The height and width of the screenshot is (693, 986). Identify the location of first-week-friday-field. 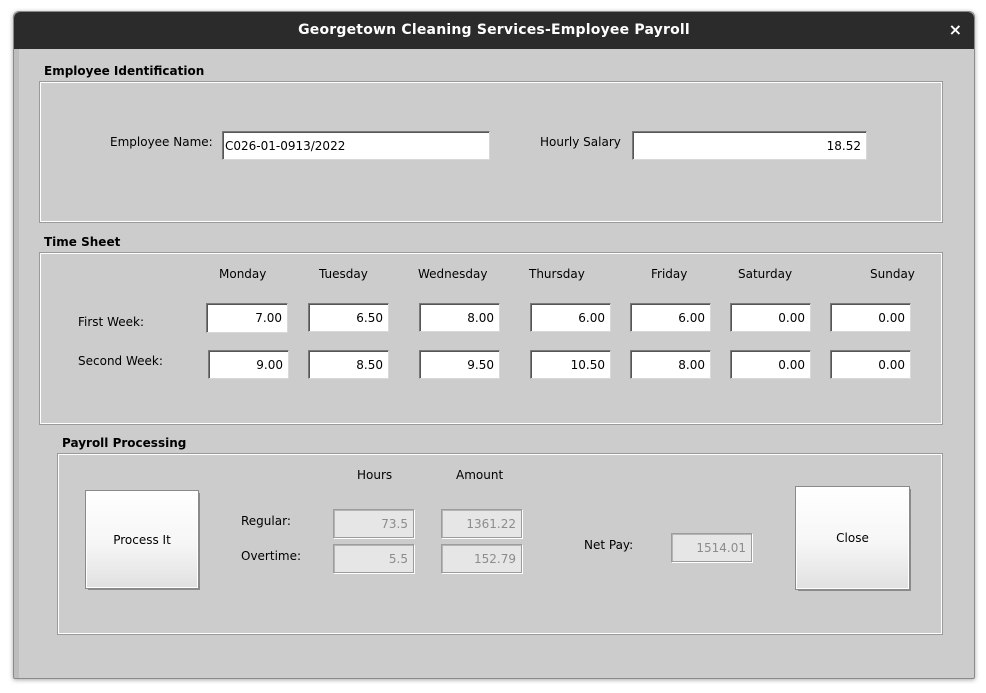
(670, 317).